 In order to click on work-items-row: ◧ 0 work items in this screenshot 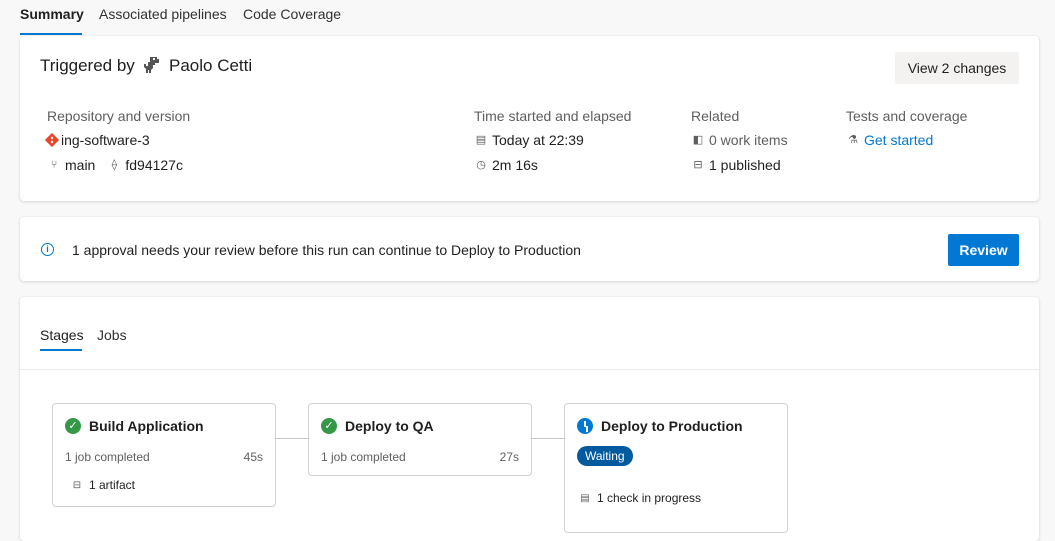, I will do `click(739, 140)`.